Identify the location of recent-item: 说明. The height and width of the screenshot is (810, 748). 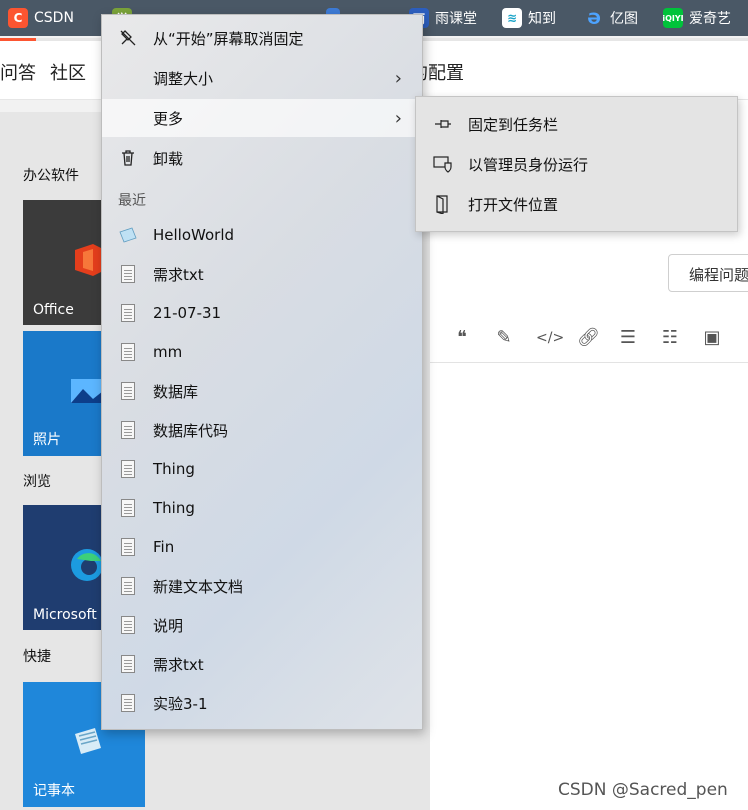
(262, 625).